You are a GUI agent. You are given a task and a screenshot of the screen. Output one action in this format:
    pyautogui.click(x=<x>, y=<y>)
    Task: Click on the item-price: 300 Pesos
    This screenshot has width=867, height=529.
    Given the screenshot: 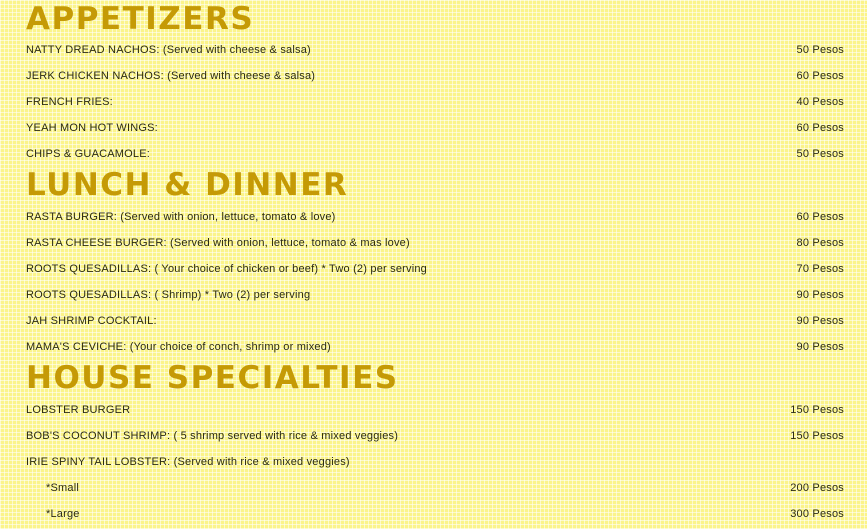 What is the action you would take?
    pyautogui.click(x=817, y=514)
    